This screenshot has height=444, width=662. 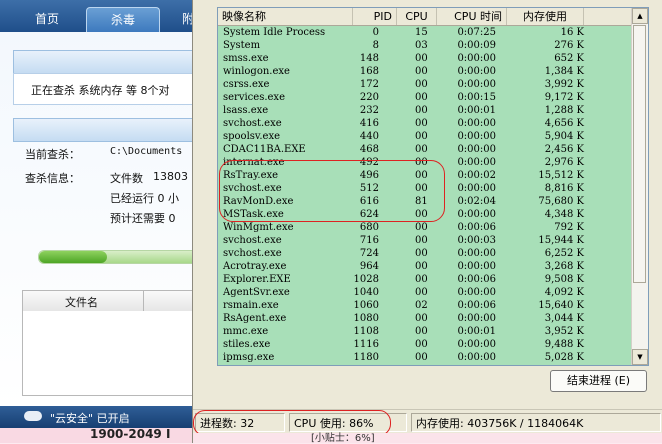 What do you see at coordinates (242, 45) in the screenshot?
I see `process-name: System` at bounding box center [242, 45].